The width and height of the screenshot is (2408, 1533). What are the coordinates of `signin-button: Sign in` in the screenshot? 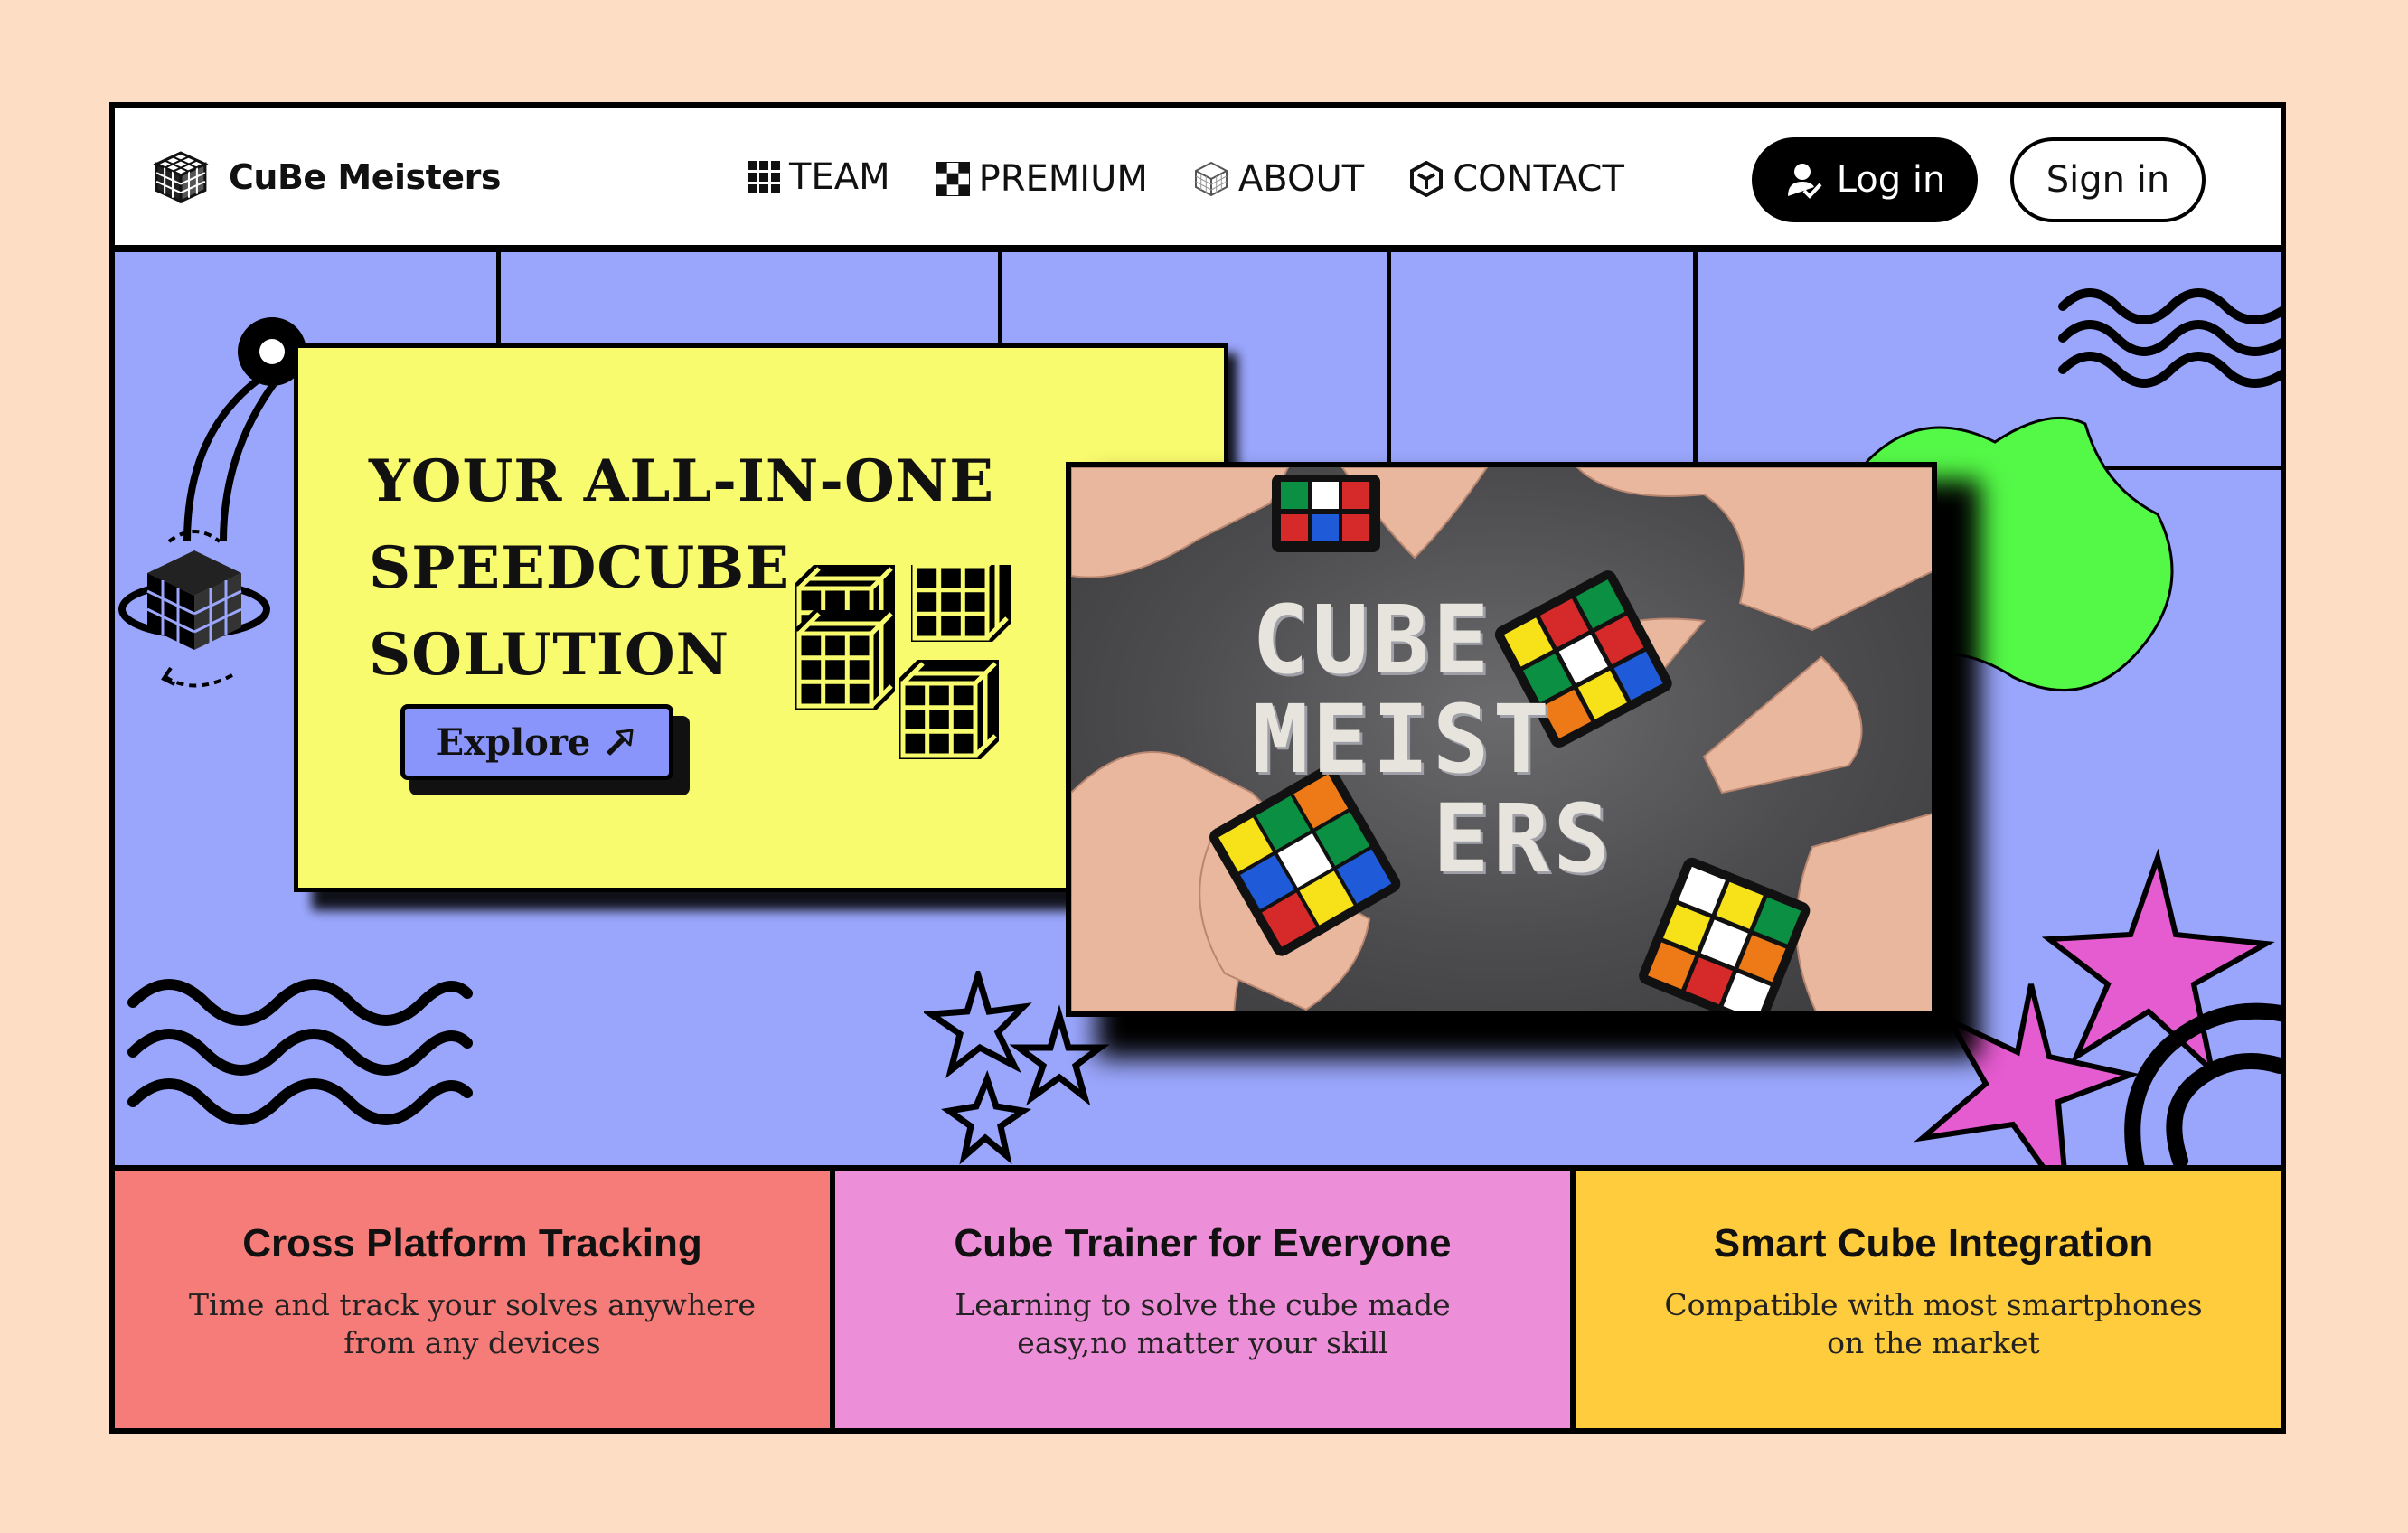 It's located at (2108, 179).